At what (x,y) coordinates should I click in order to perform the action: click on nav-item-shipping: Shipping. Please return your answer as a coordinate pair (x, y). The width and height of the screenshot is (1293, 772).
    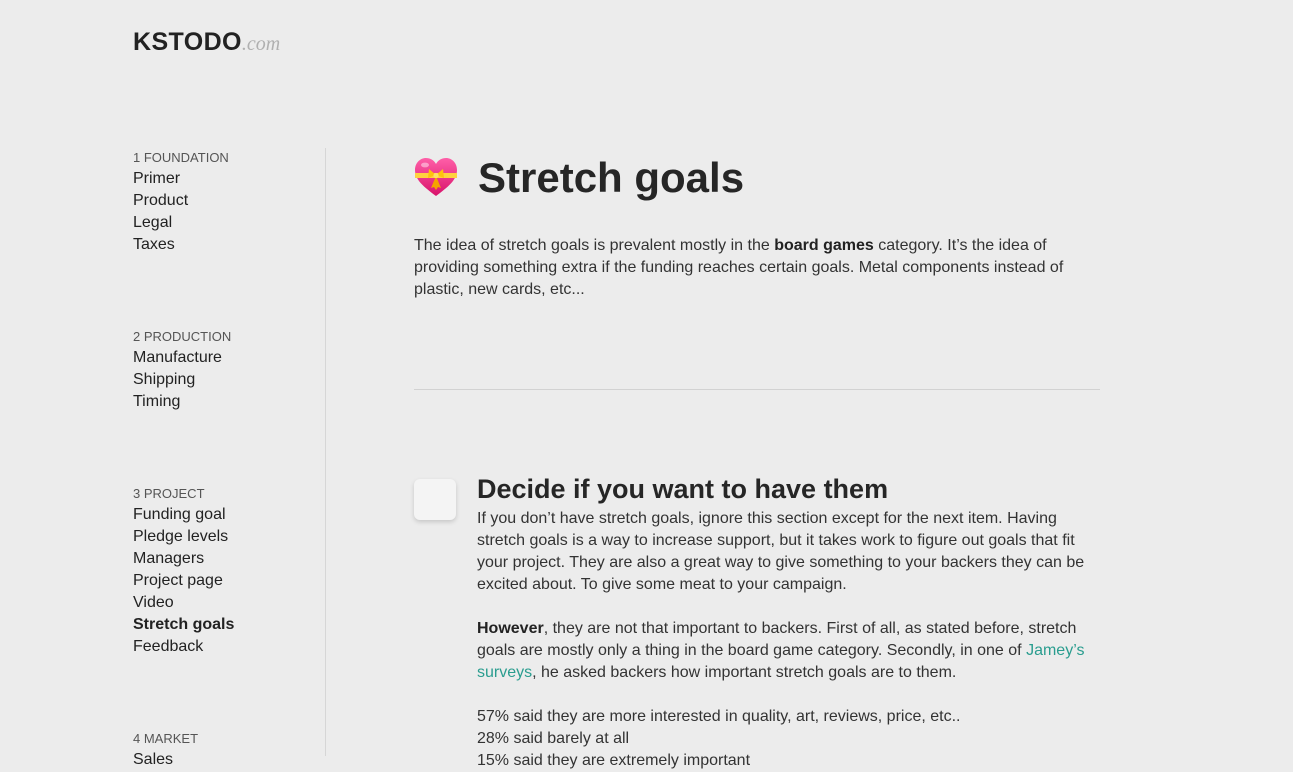
    Looking at the image, I should click on (182, 380).